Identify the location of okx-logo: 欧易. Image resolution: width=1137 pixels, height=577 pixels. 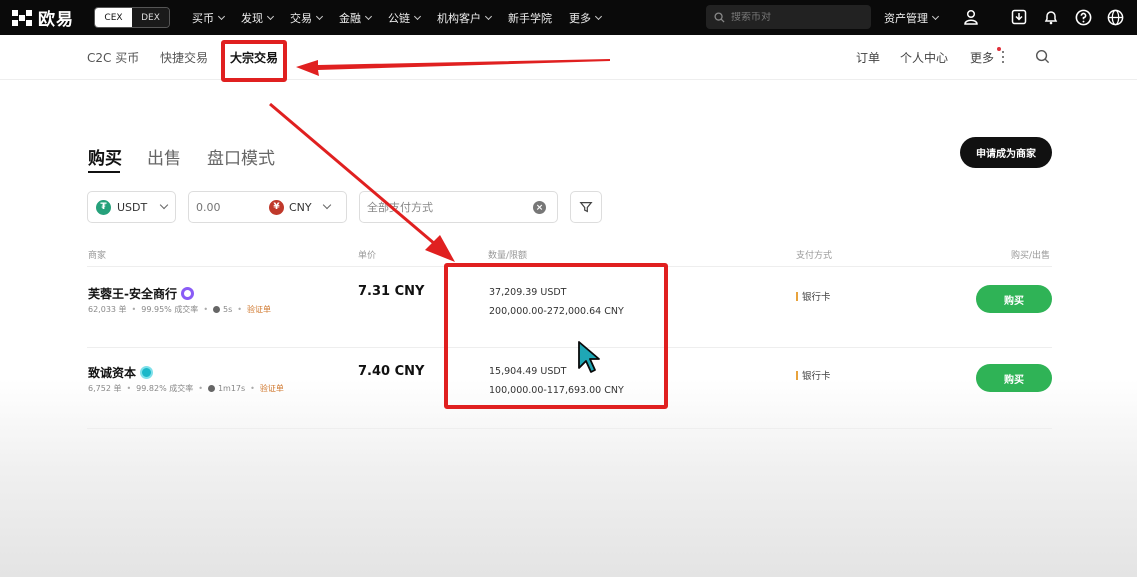
(43, 17).